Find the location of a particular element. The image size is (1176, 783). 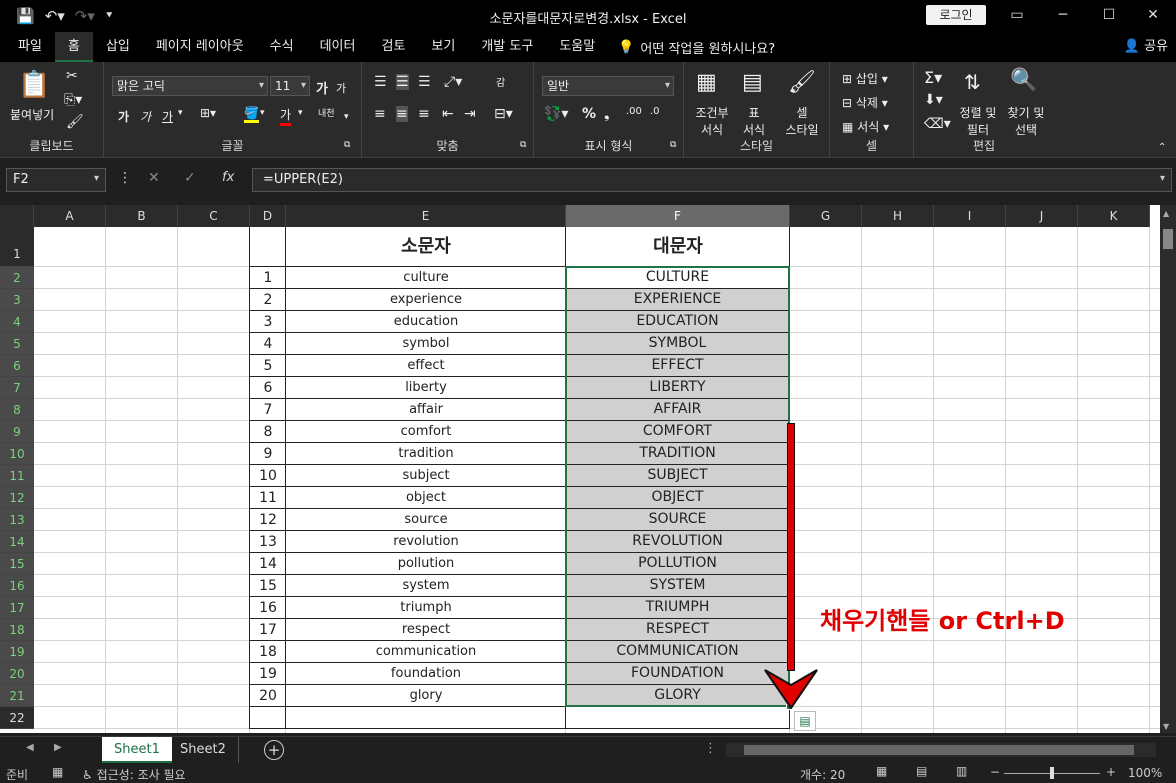

lowercase-cell: education is located at coordinates (426, 322).